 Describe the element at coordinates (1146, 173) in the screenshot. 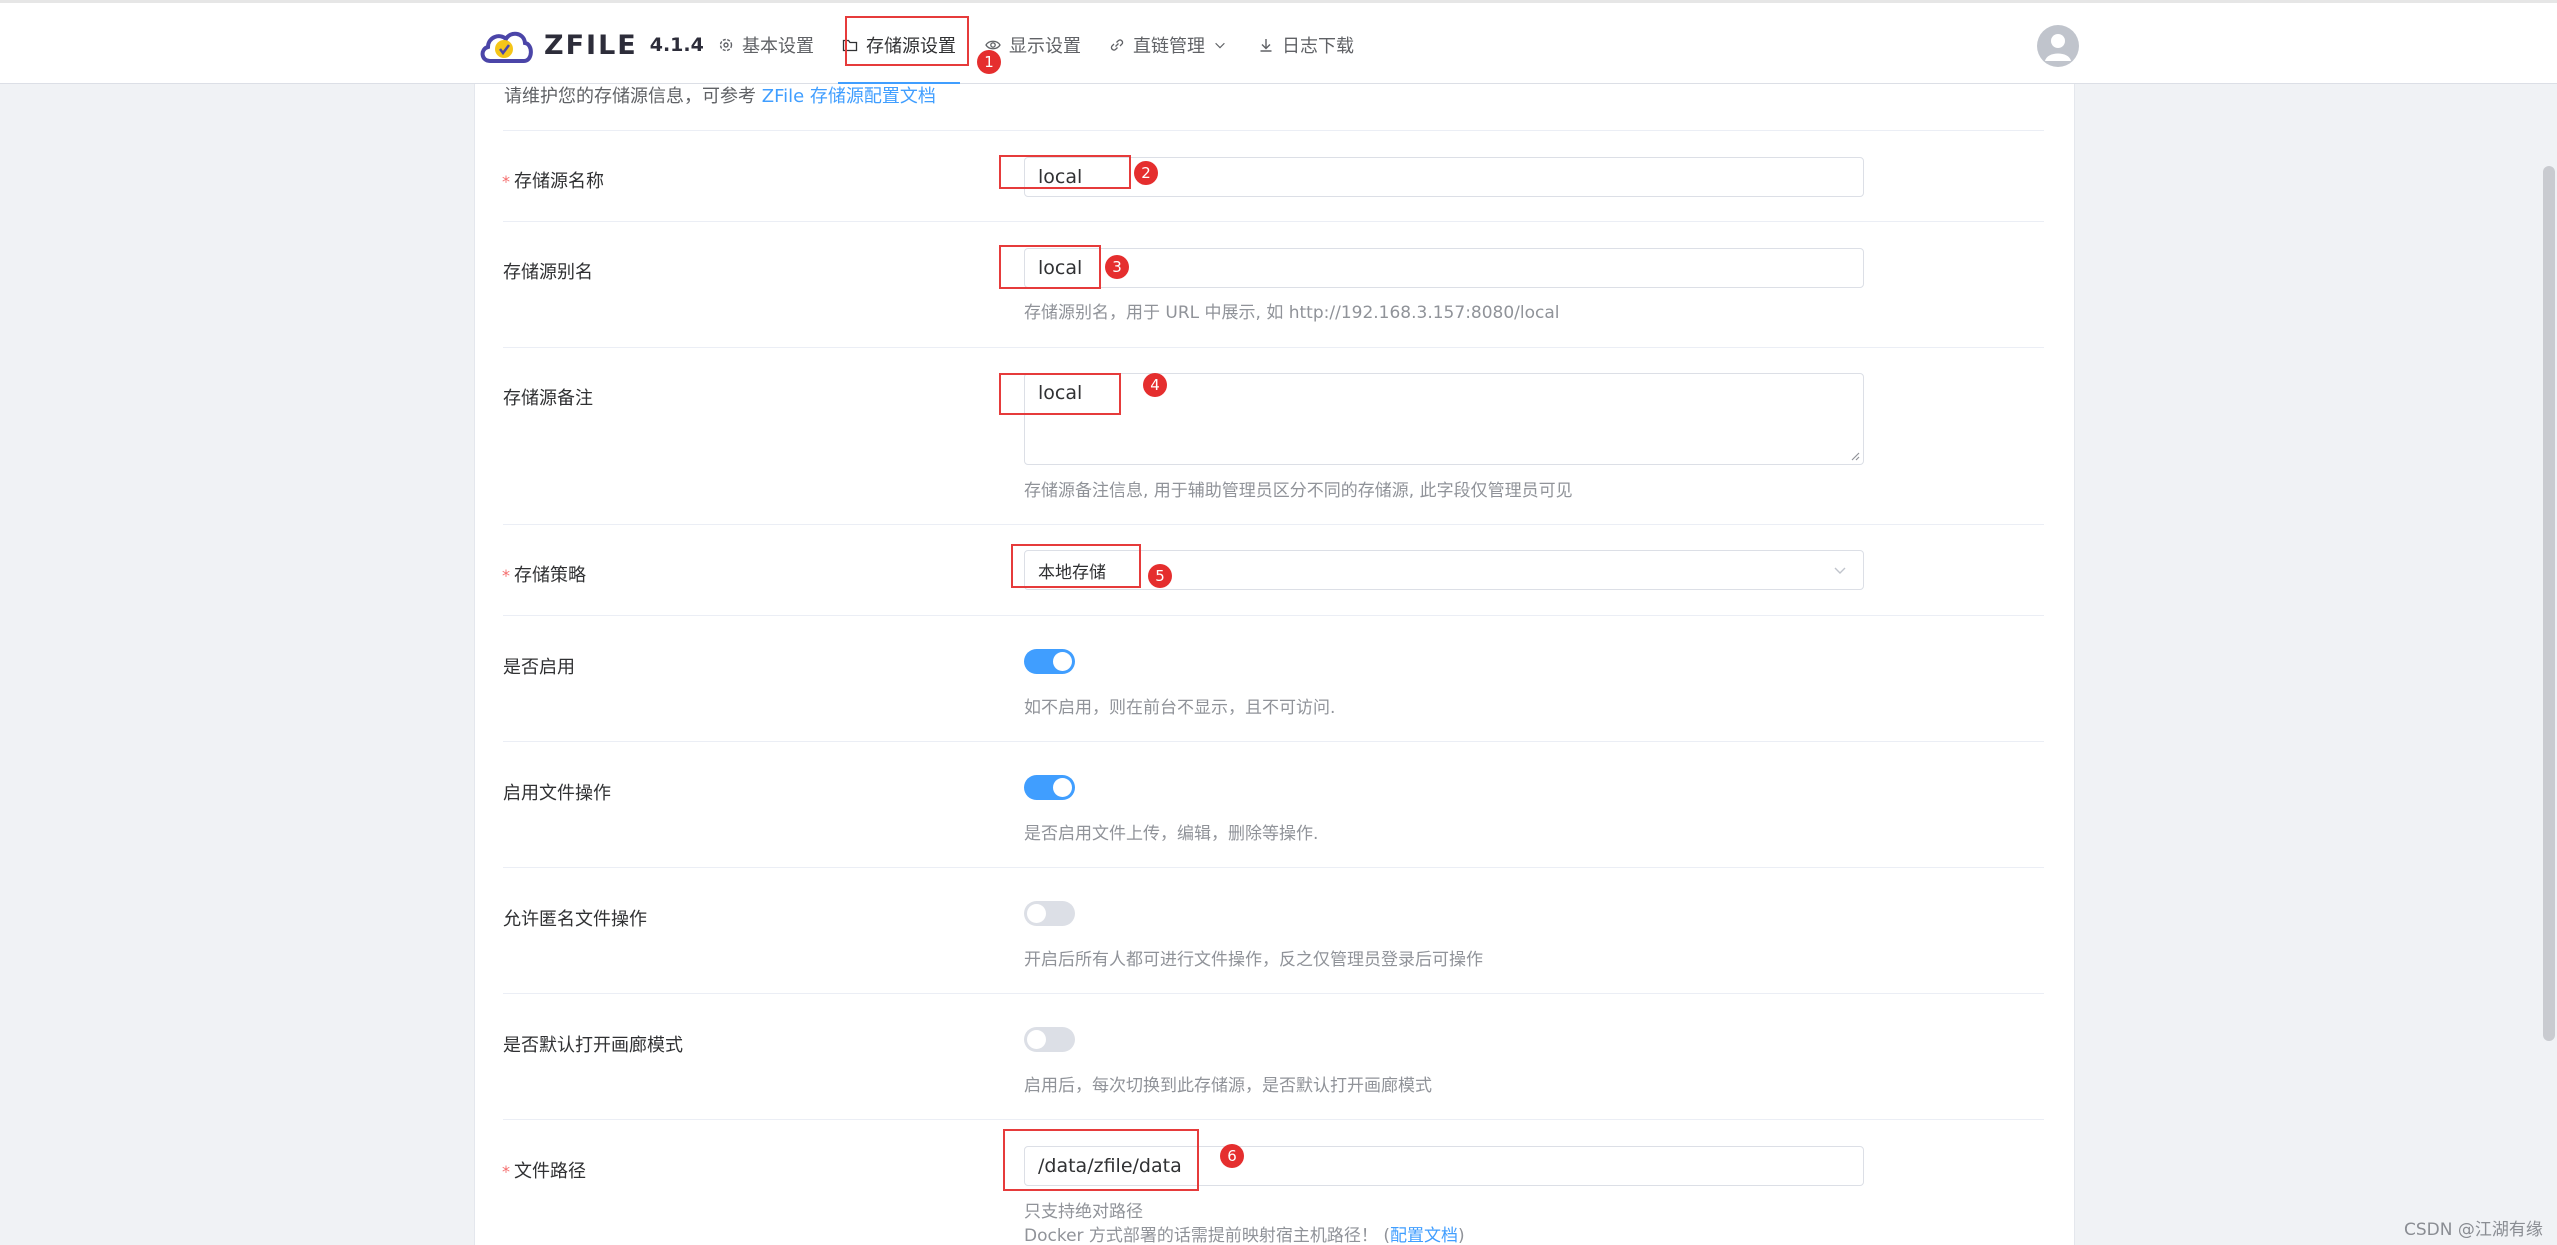

I see `annotation-badge: 2` at that location.